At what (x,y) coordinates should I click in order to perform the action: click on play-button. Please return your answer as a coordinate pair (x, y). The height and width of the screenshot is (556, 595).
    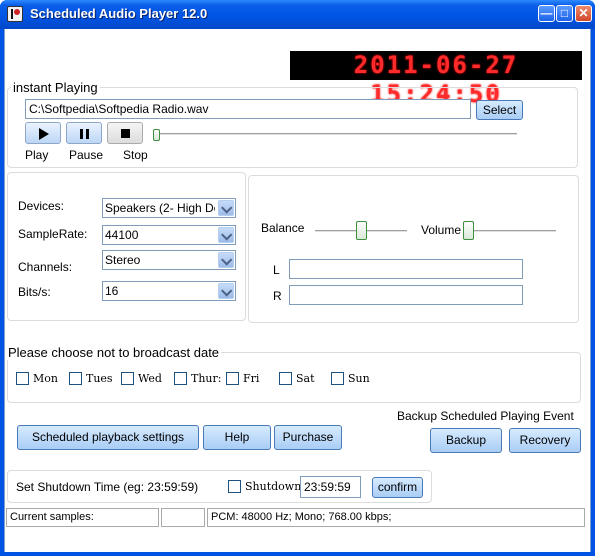
    Looking at the image, I should click on (43, 133).